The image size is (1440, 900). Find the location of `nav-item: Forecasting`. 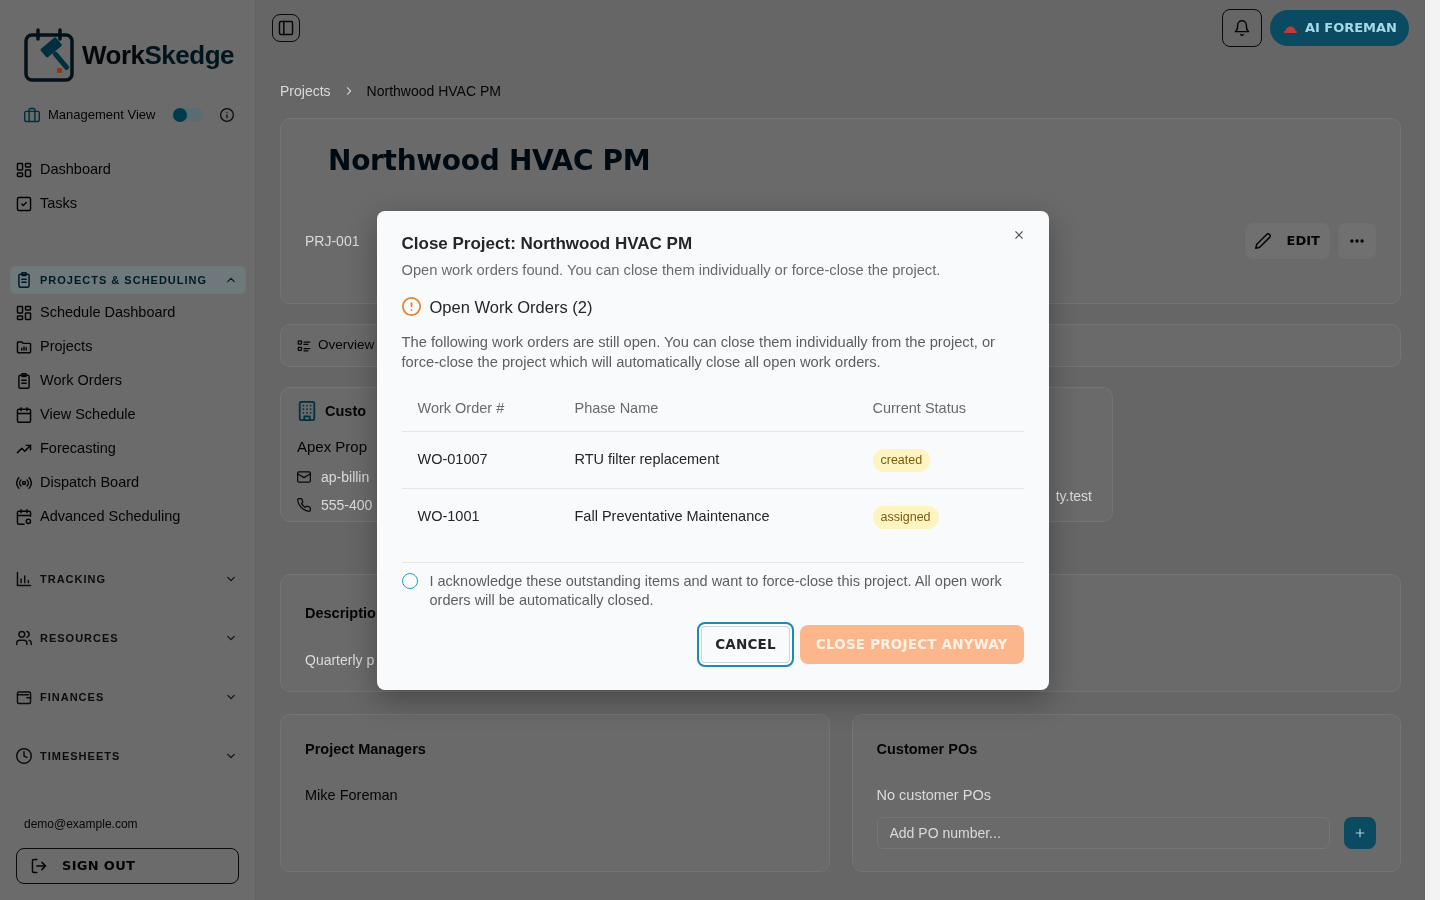

nav-item: Forecasting is located at coordinates (127, 449).